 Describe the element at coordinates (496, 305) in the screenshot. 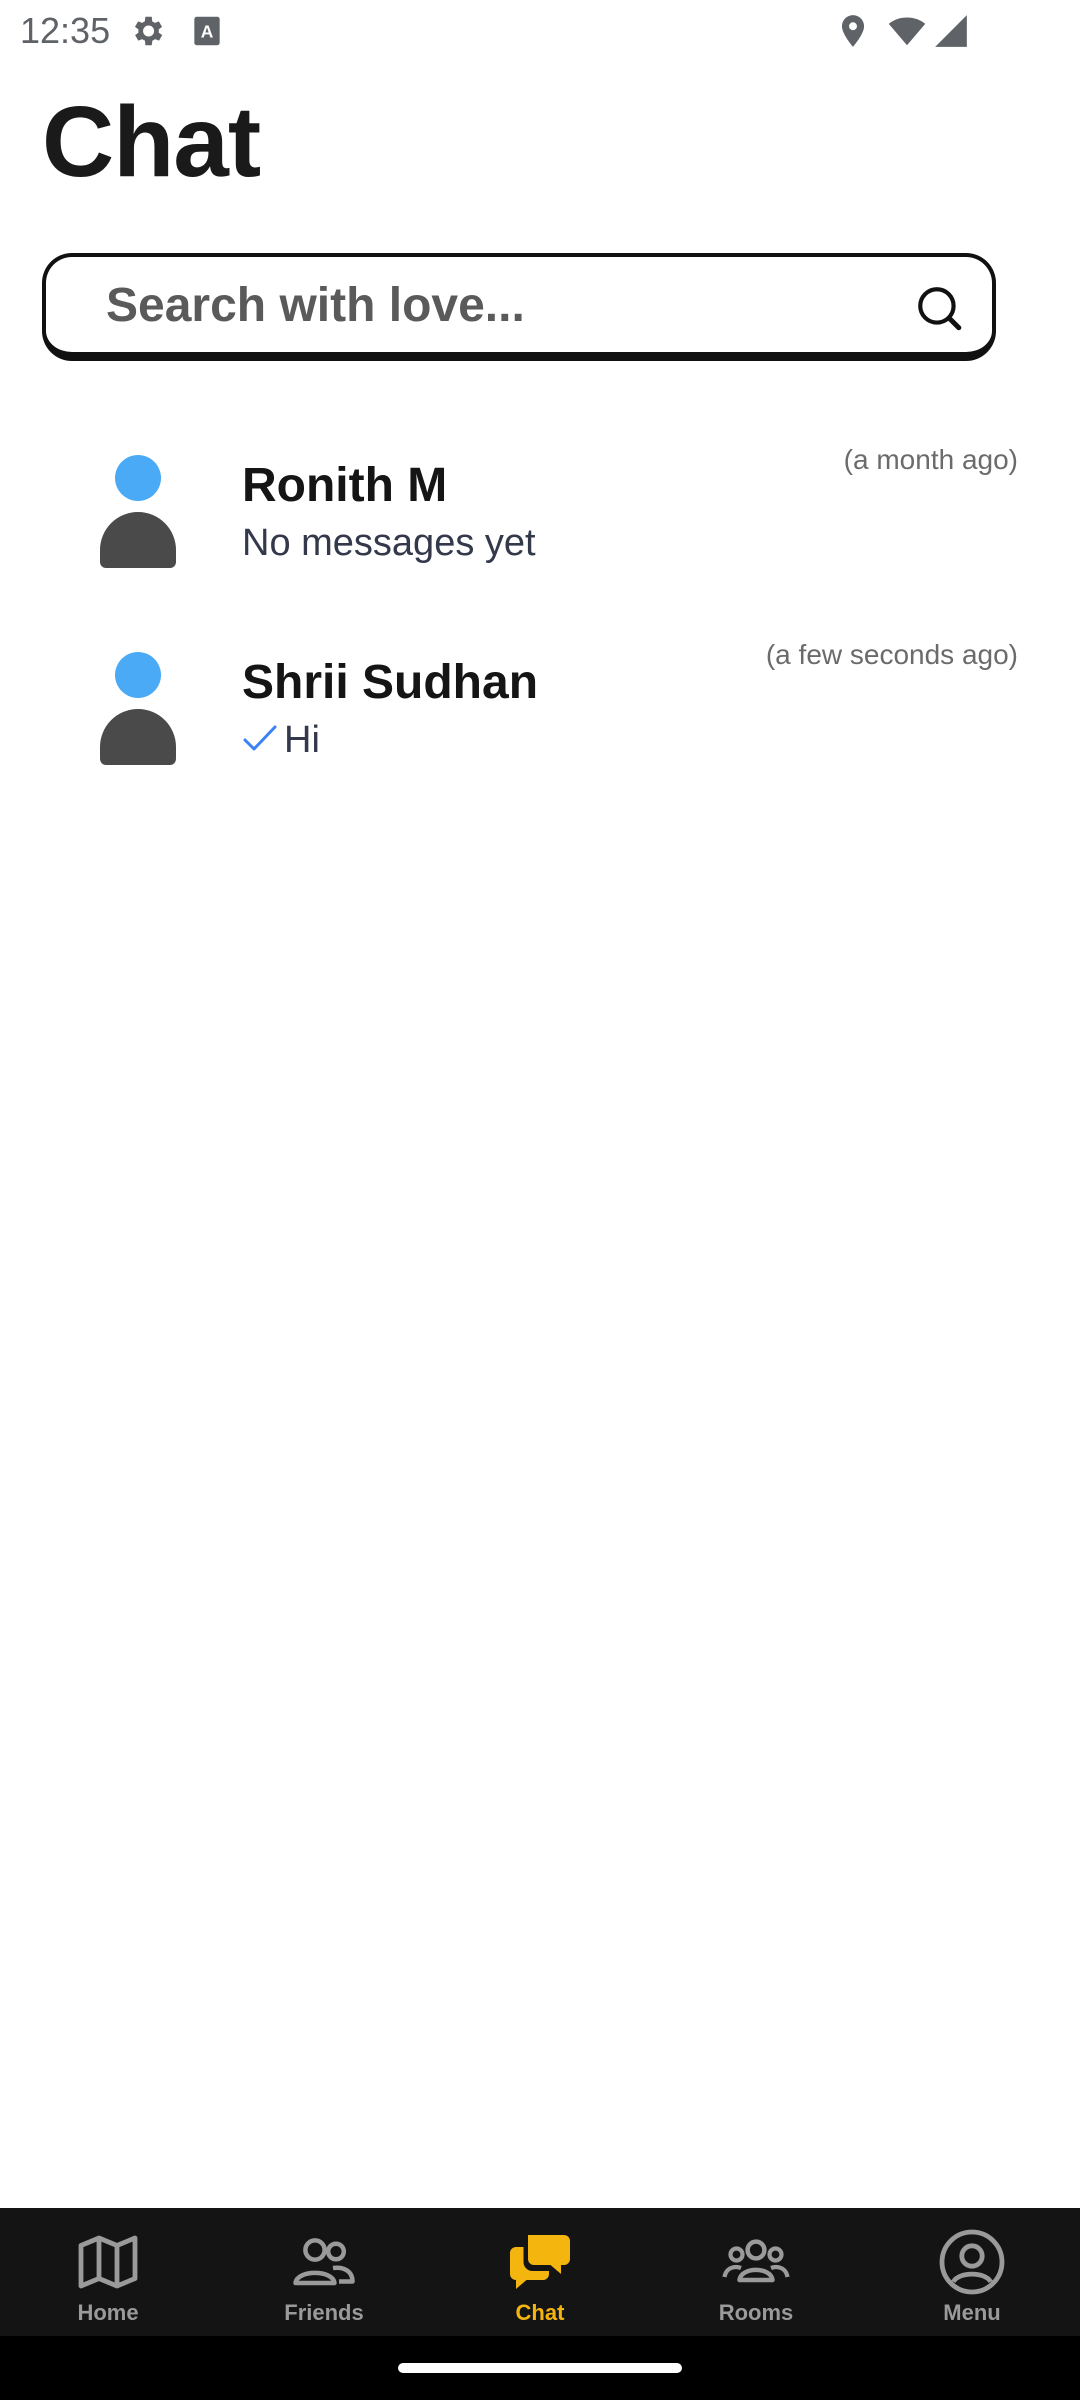

I see `search-input` at that location.